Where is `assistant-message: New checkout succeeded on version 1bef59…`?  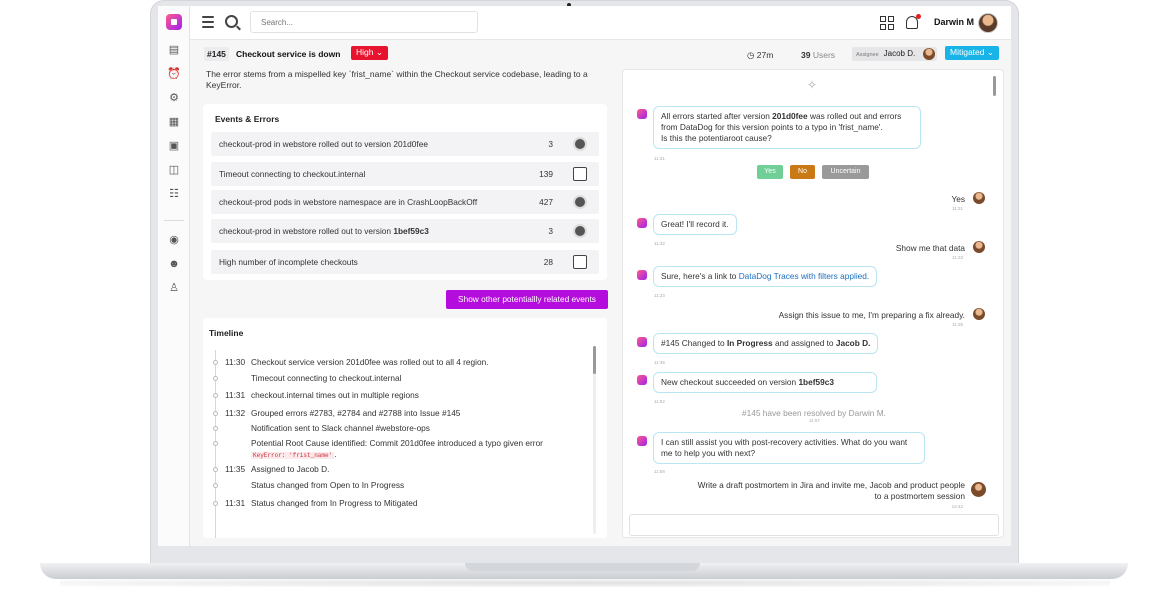 assistant-message: New checkout succeeded on version 1bef59… is located at coordinates (765, 382).